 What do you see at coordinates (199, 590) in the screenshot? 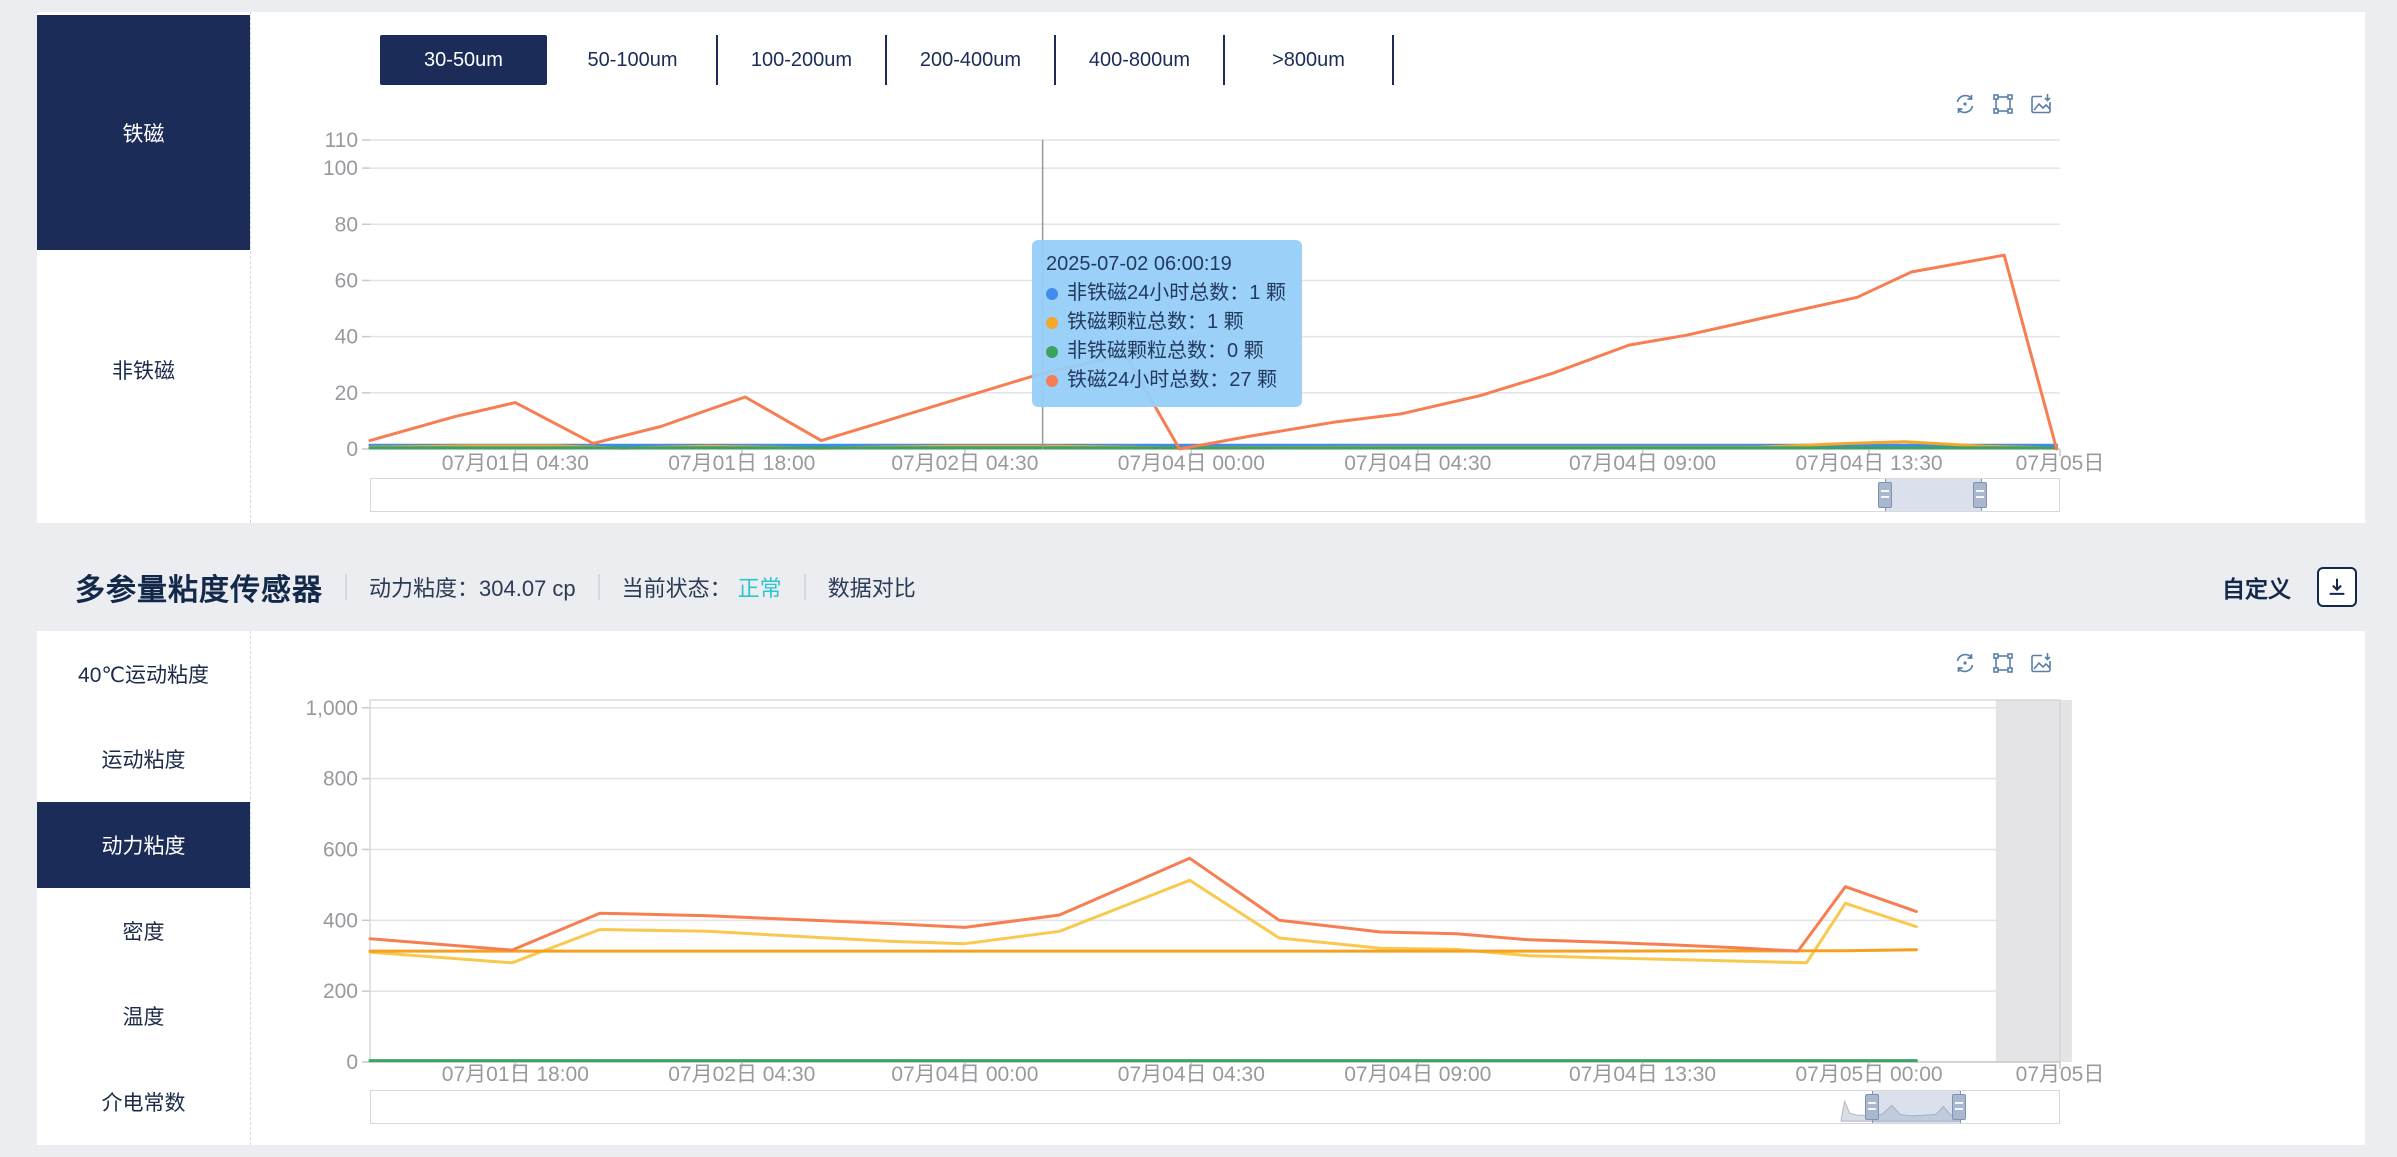
I see `section-title: 多参量粘度传感器` at bounding box center [199, 590].